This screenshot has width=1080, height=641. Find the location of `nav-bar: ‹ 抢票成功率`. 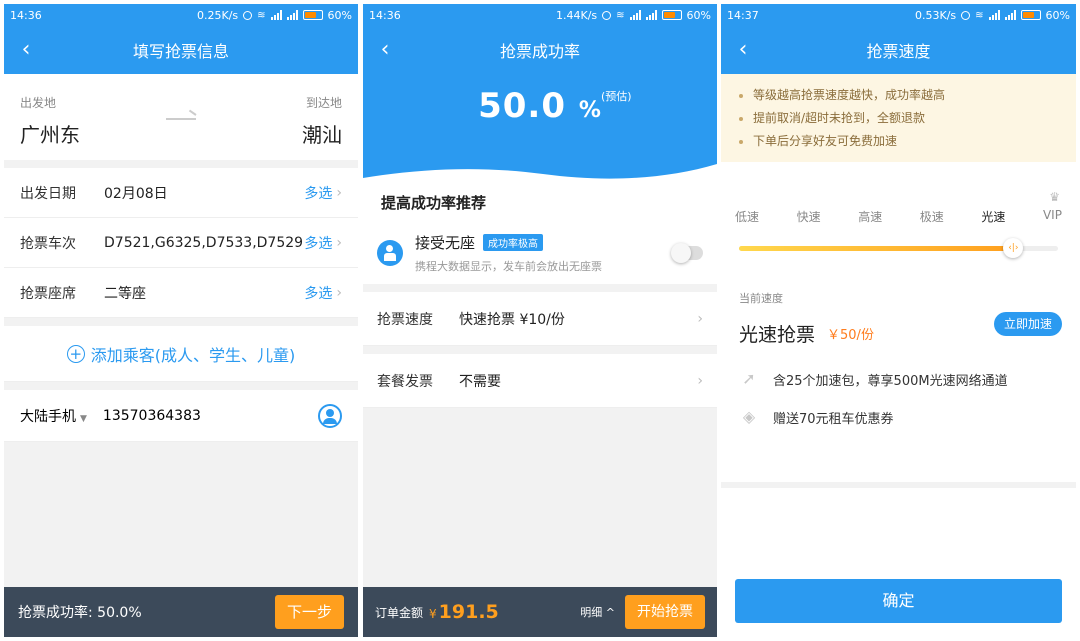

nav-bar: ‹ 抢票成功率 is located at coordinates (540, 50).